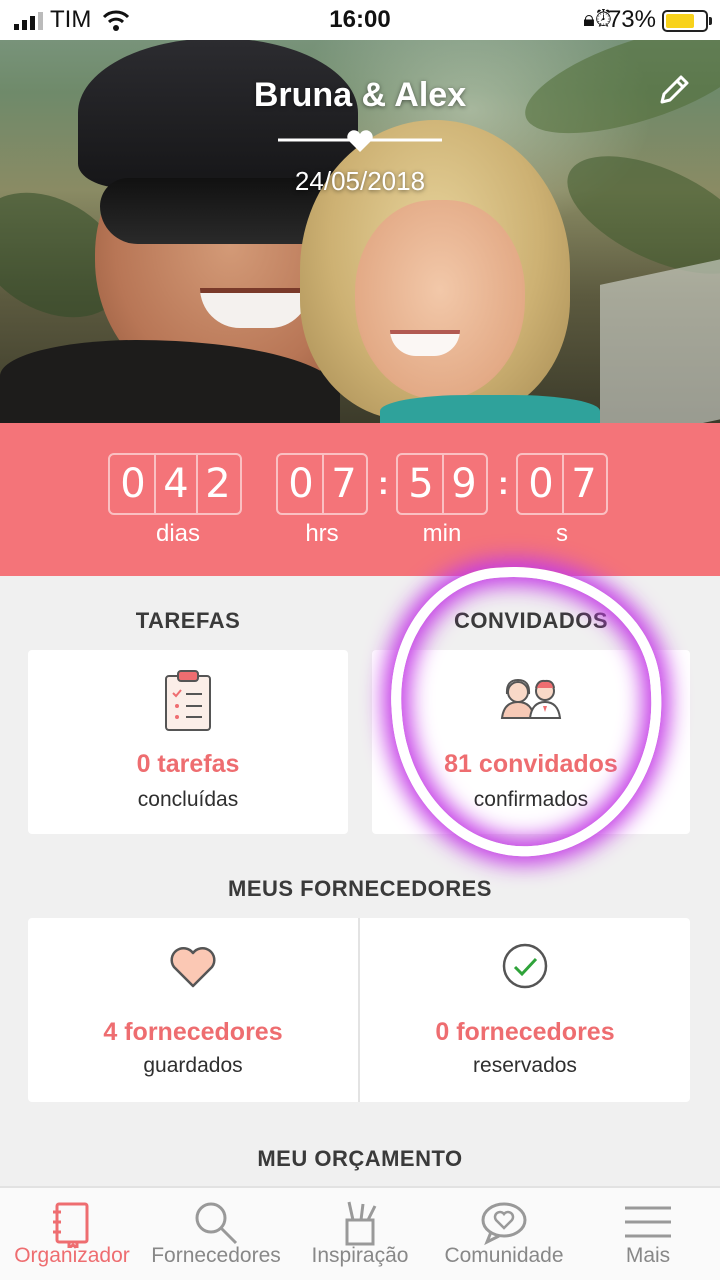 This screenshot has height=1280, width=720. What do you see at coordinates (360, 20) in the screenshot?
I see `status-bar: TIM 16:00 🔒︎⏰︎ 73%` at bounding box center [360, 20].